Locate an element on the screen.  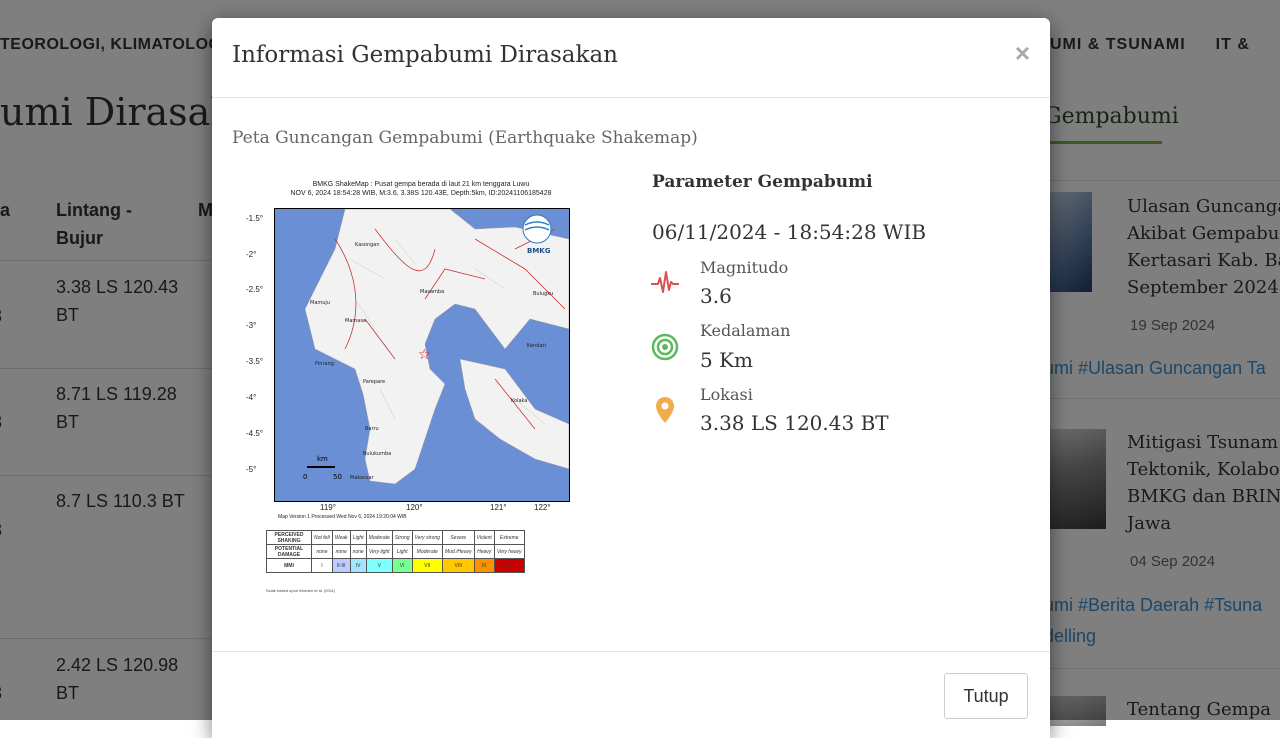
bmkg-logo: BMKG is located at coordinates (537, 234).